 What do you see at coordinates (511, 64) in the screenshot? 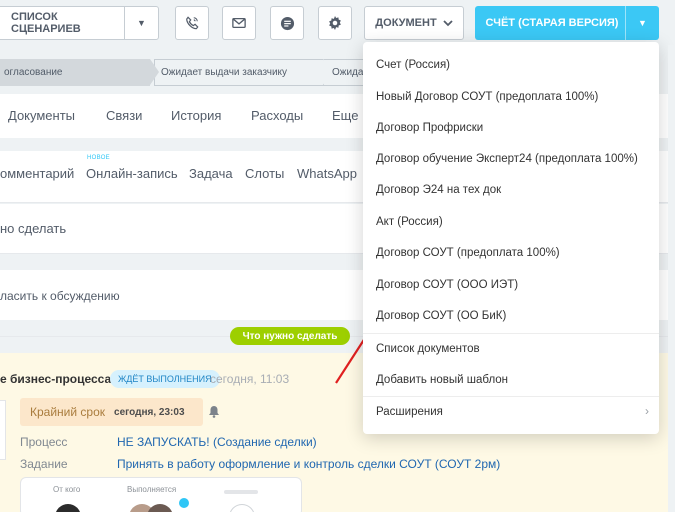
I see `menu-item-invoice-russia: Счет (Россия)` at bounding box center [511, 64].